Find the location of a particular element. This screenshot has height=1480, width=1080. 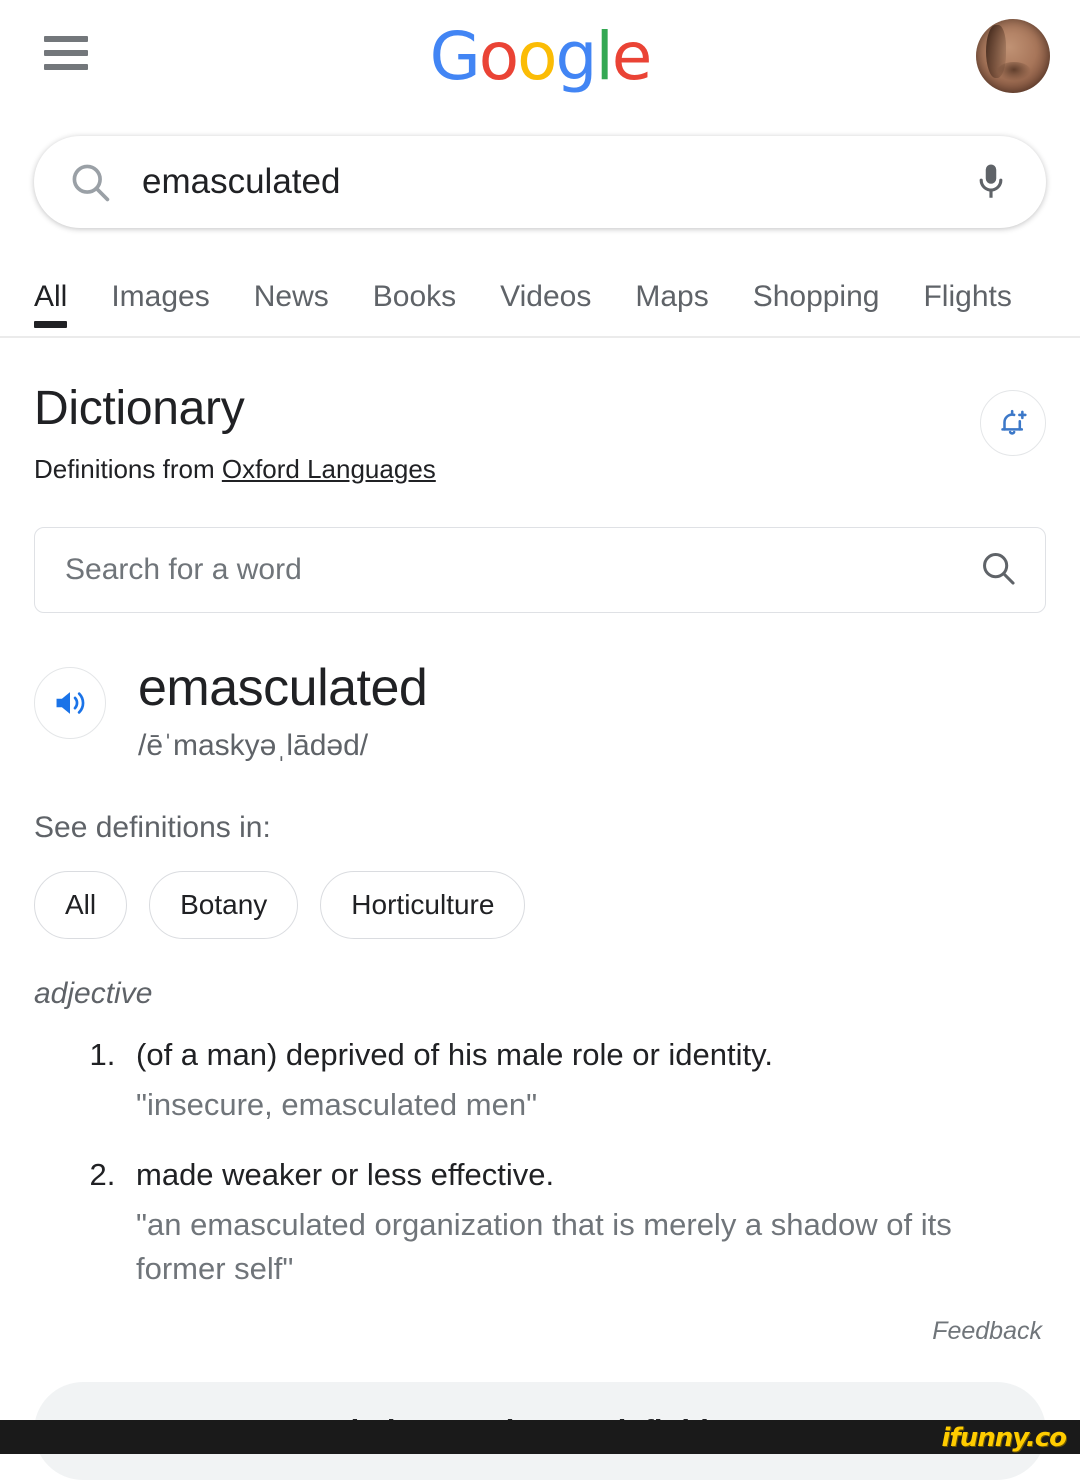

tab-maps: Maps is located at coordinates (671, 308).